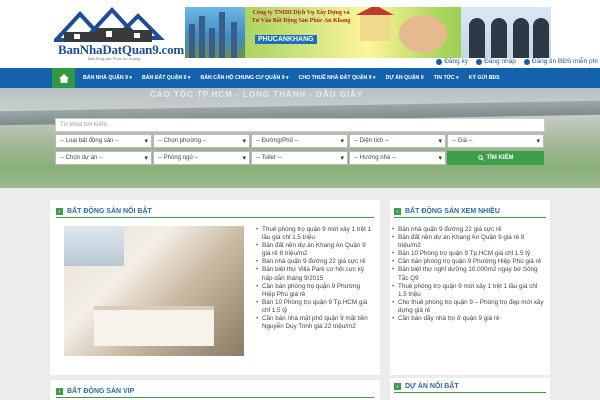  What do you see at coordinates (103, 158) in the screenshot?
I see `project-select: -- Chọn dự án --` at bounding box center [103, 158].